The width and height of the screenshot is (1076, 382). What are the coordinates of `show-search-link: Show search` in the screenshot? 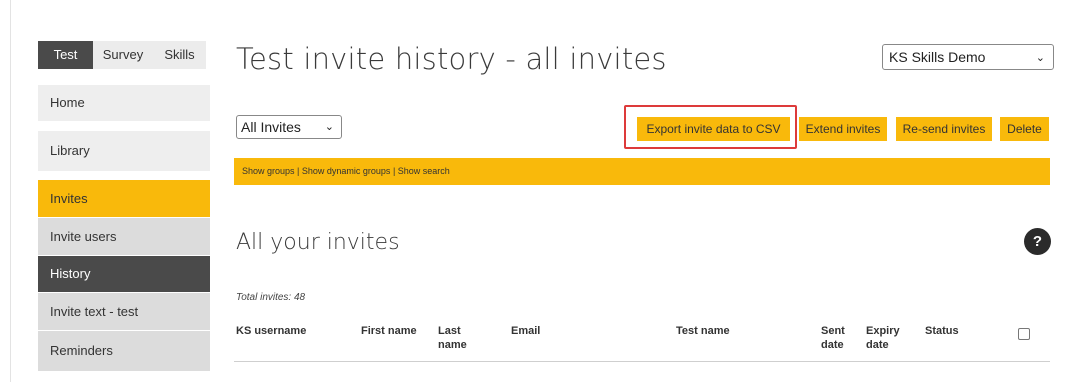 It's located at (424, 171).